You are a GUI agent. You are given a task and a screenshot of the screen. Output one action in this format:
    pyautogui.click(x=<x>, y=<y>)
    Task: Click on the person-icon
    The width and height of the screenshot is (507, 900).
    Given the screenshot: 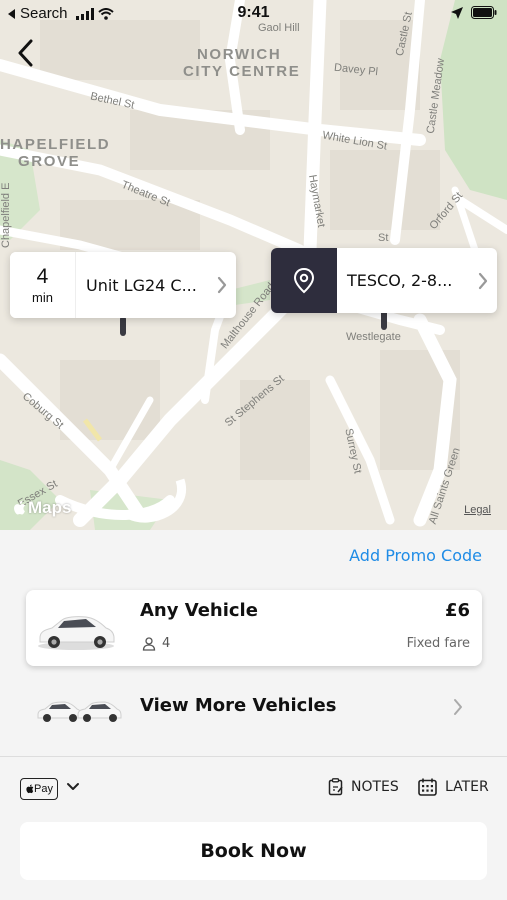 What is the action you would take?
    pyautogui.click(x=149, y=643)
    